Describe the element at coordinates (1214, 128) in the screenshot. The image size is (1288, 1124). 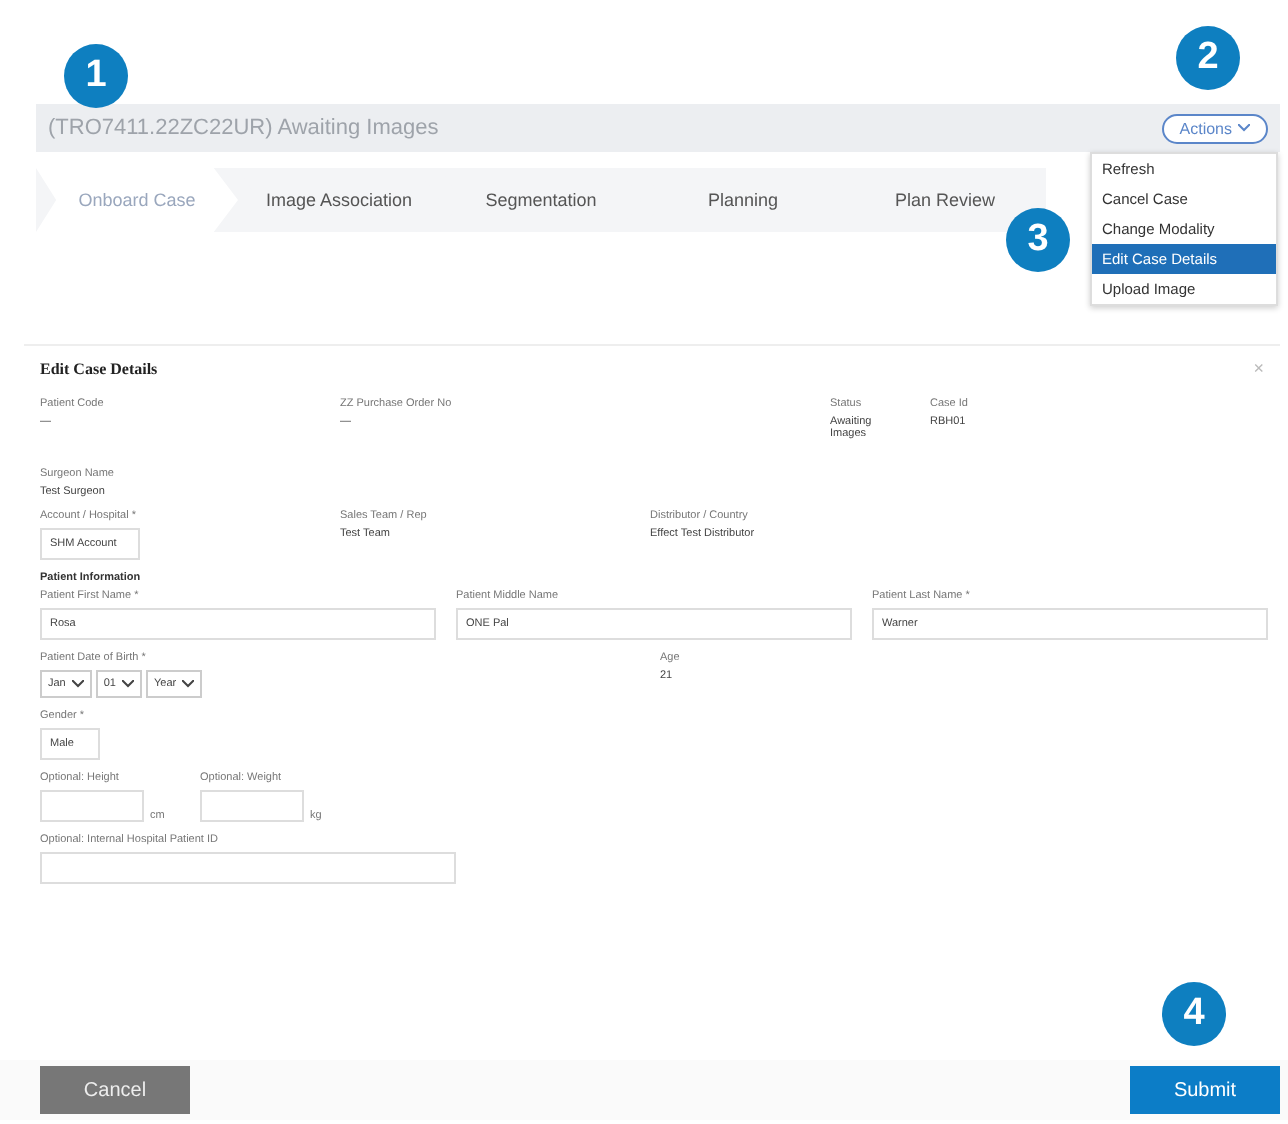
I see `actions-button: Actions` at that location.